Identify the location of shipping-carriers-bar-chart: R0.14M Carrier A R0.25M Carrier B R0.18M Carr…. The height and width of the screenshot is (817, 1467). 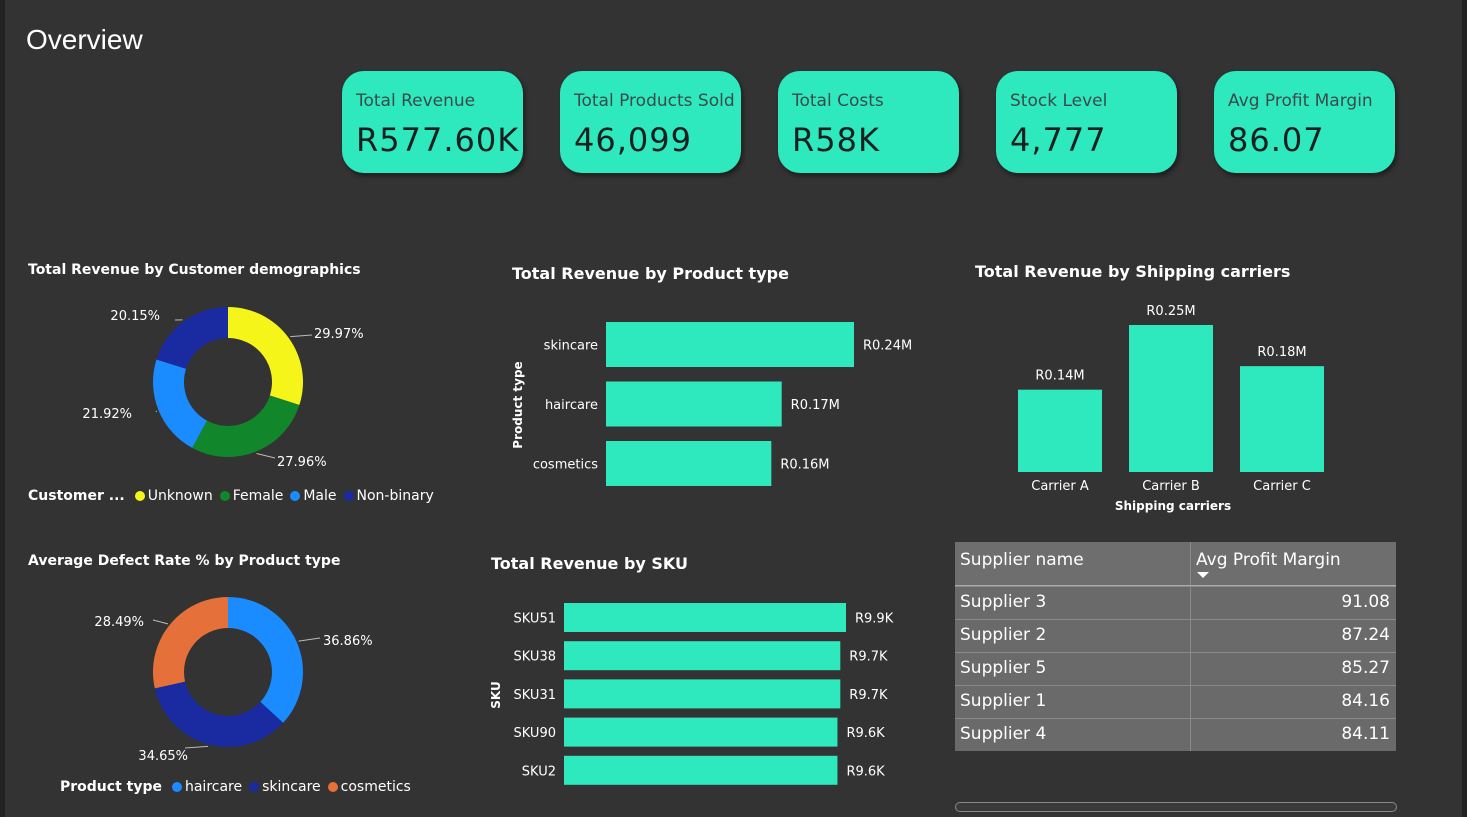
(1170, 407).